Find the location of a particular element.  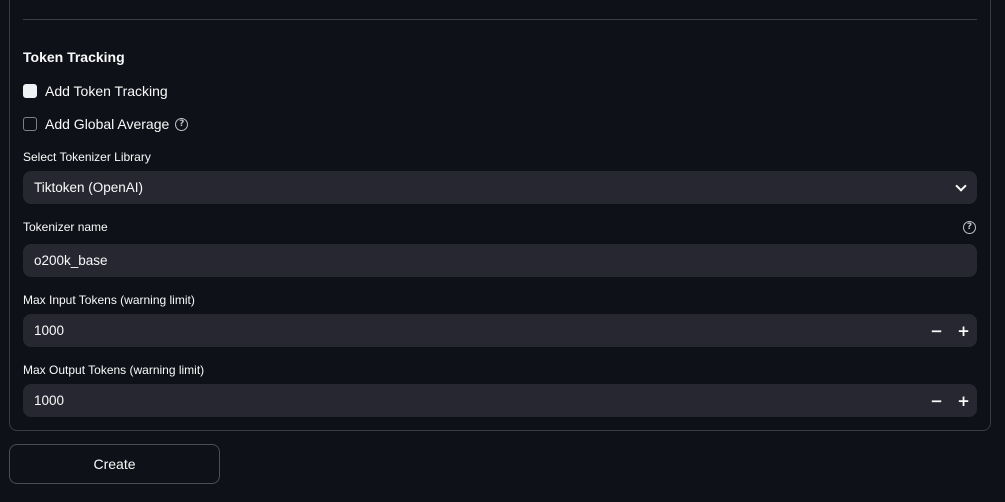

section-title-token-tracking: Token Tracking is located at coordinates (74, 57).